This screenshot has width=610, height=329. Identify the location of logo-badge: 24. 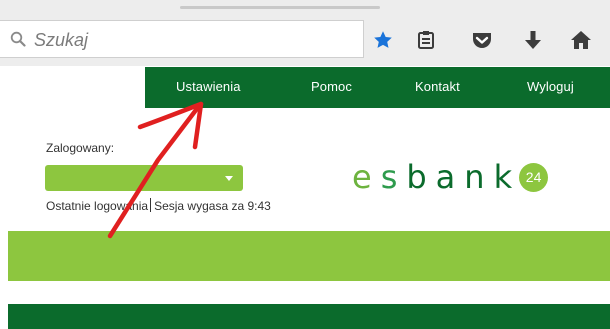
(534, 177).